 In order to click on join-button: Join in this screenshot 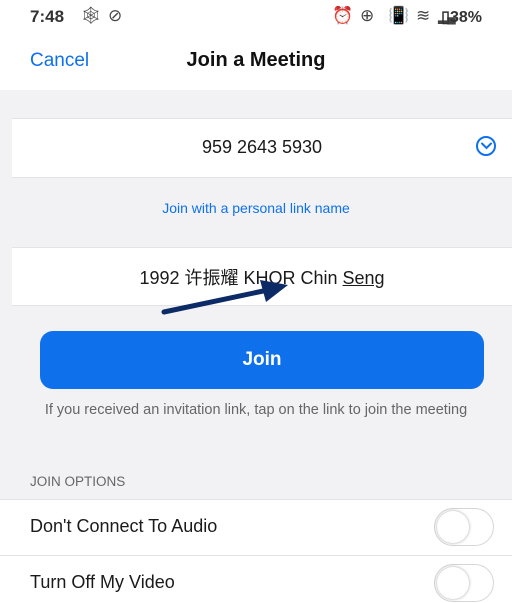, I will do `click(262, 360)`.